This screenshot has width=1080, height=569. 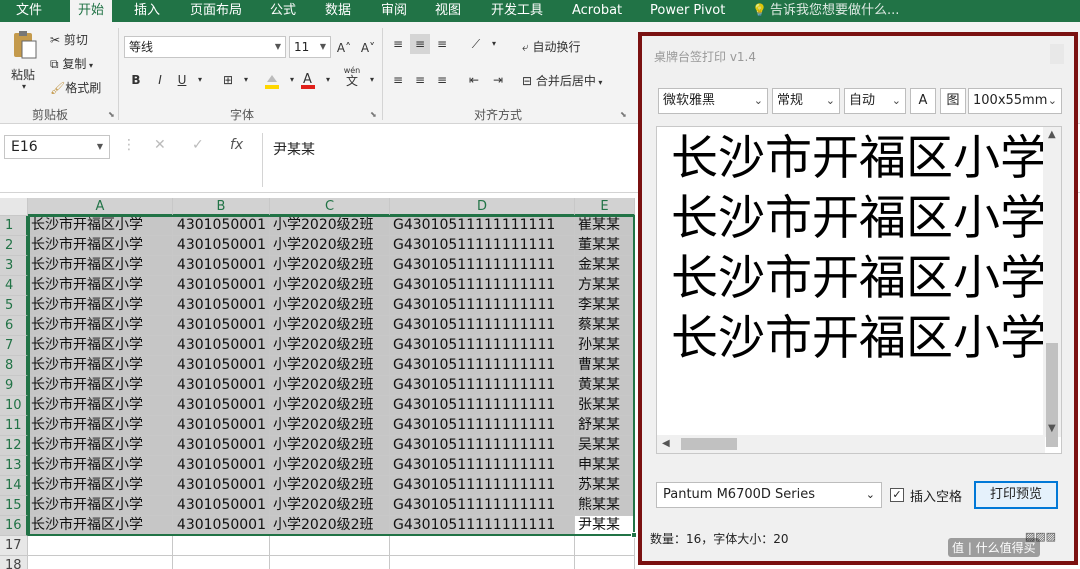 What do you see at coordinates (236, 145) in the screenshot?
I see `insert-function-icon: fx` at bounding box center [236, 145].